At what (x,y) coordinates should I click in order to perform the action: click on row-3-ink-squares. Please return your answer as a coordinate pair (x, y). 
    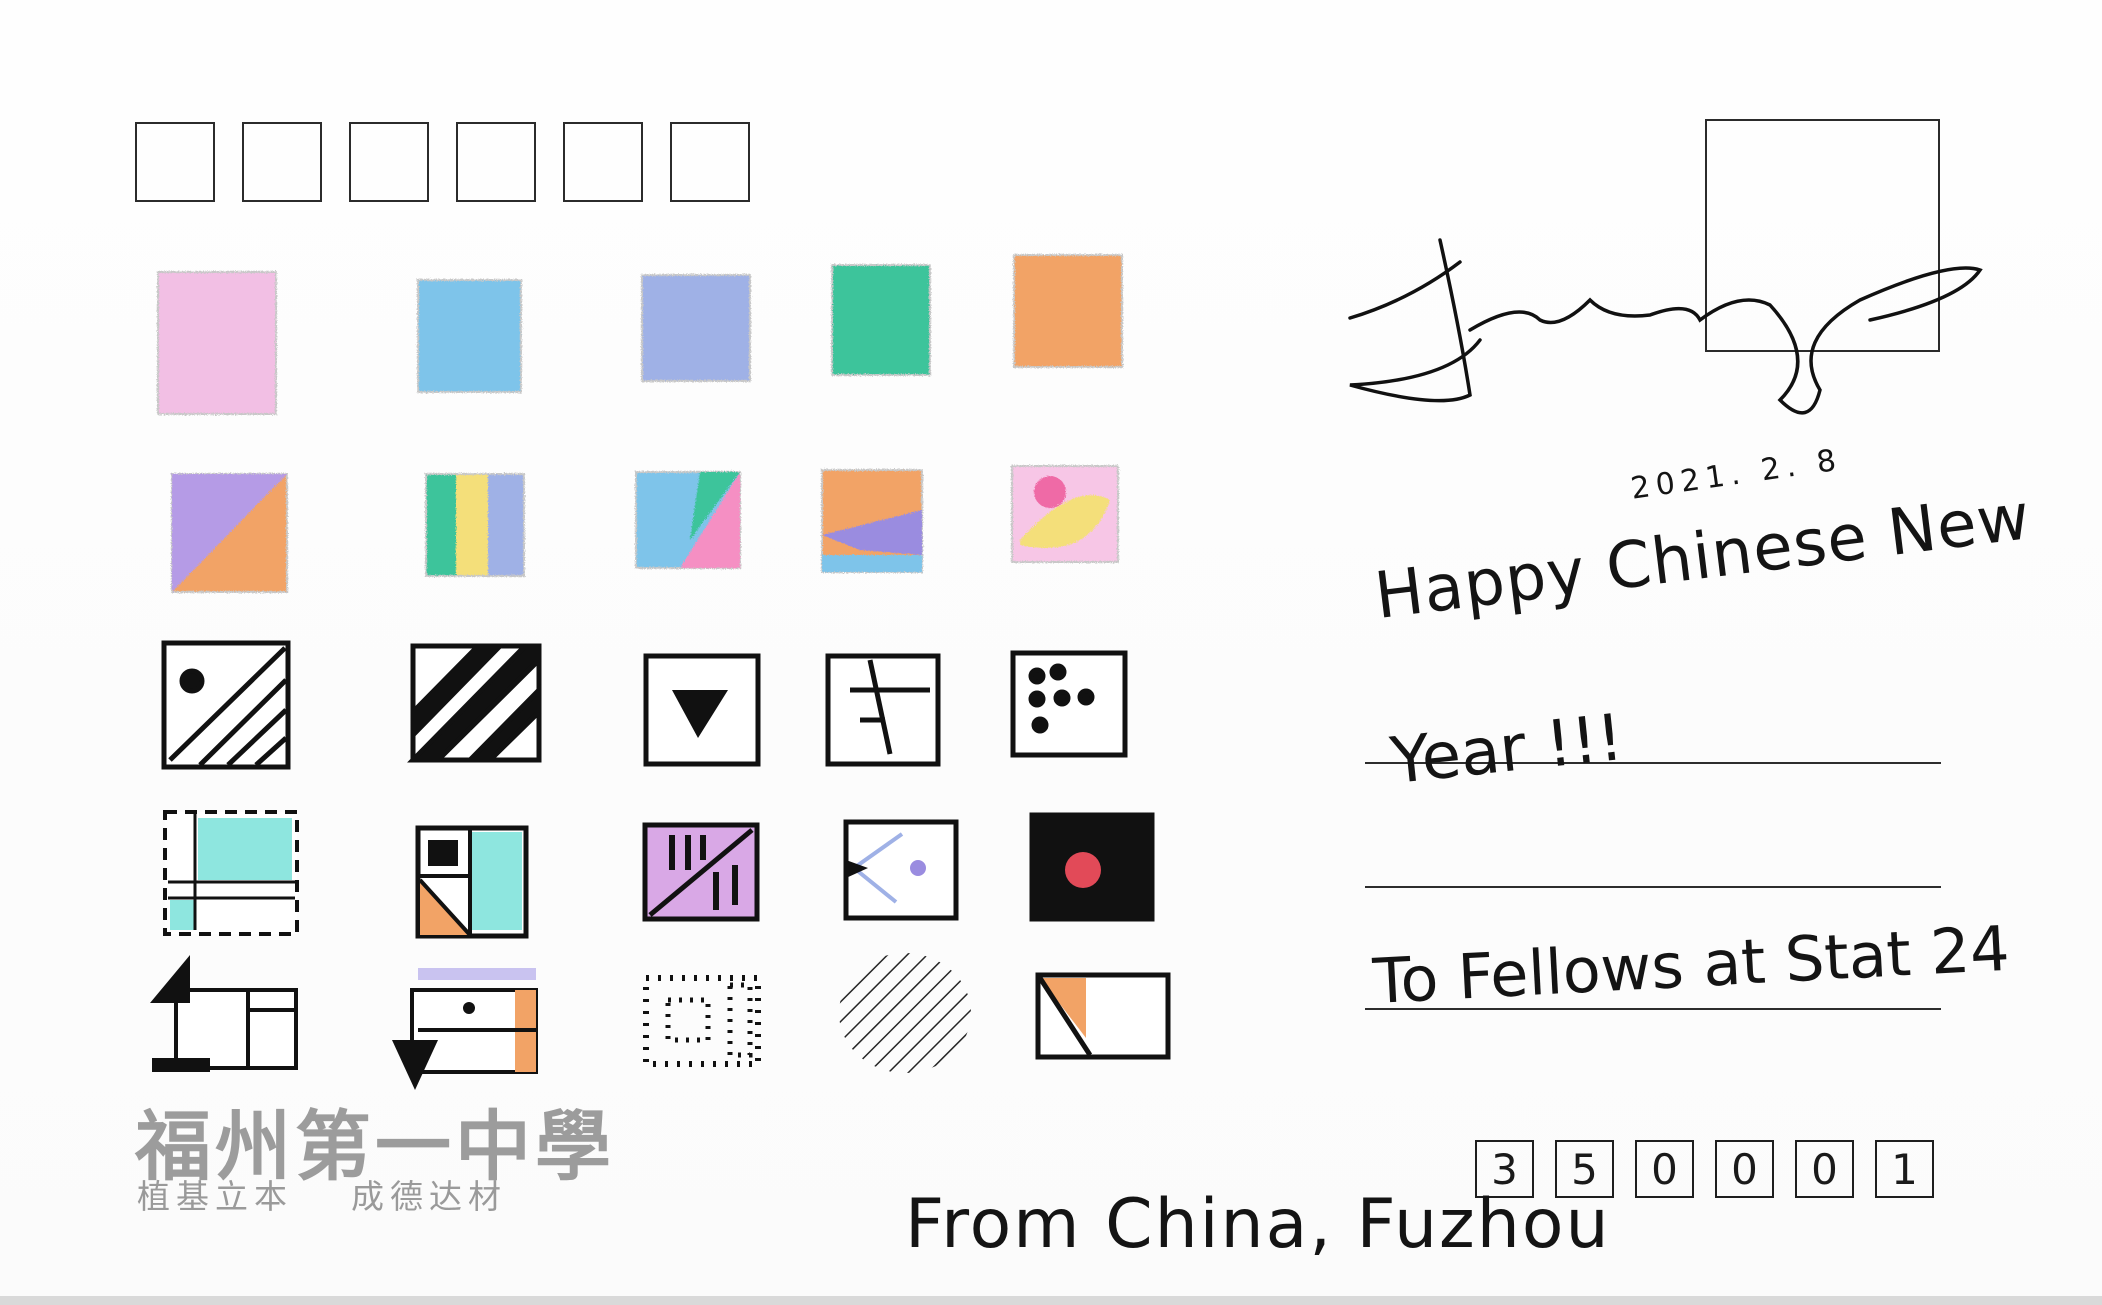
    Looking at the image, I should click on (644, 705).